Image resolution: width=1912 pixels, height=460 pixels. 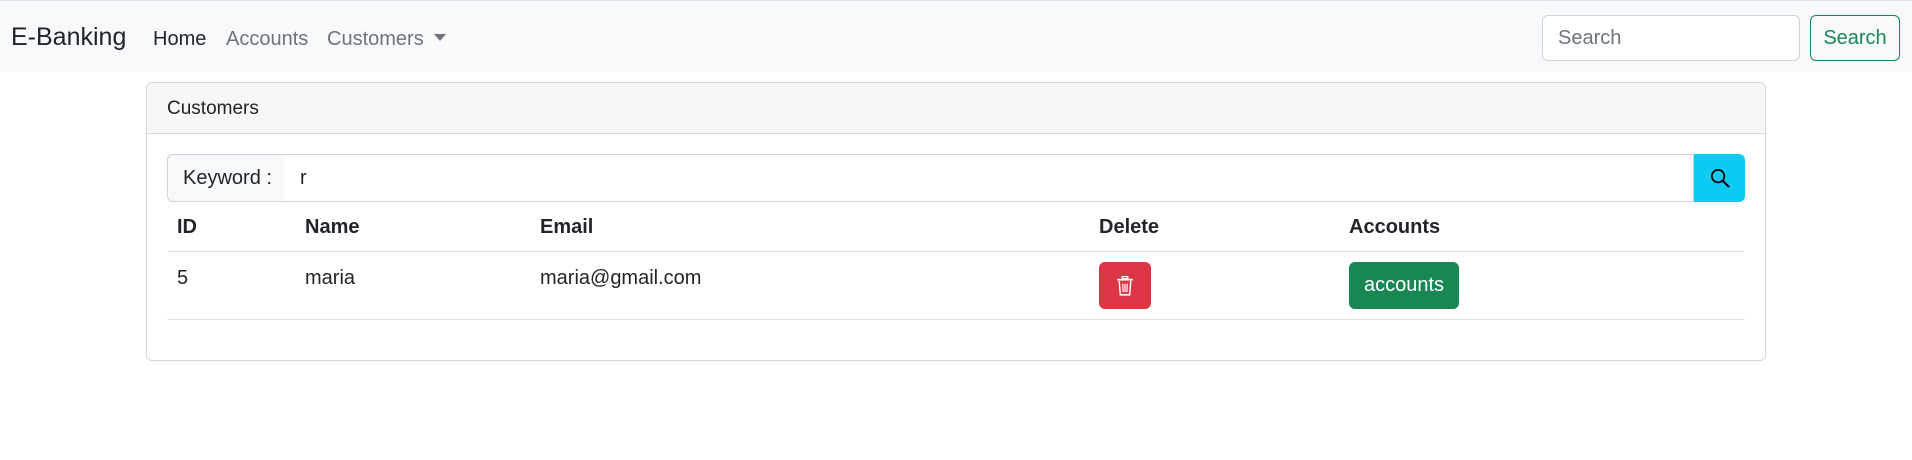 I want to click on trash-icon, so click(x=1125, y=285).